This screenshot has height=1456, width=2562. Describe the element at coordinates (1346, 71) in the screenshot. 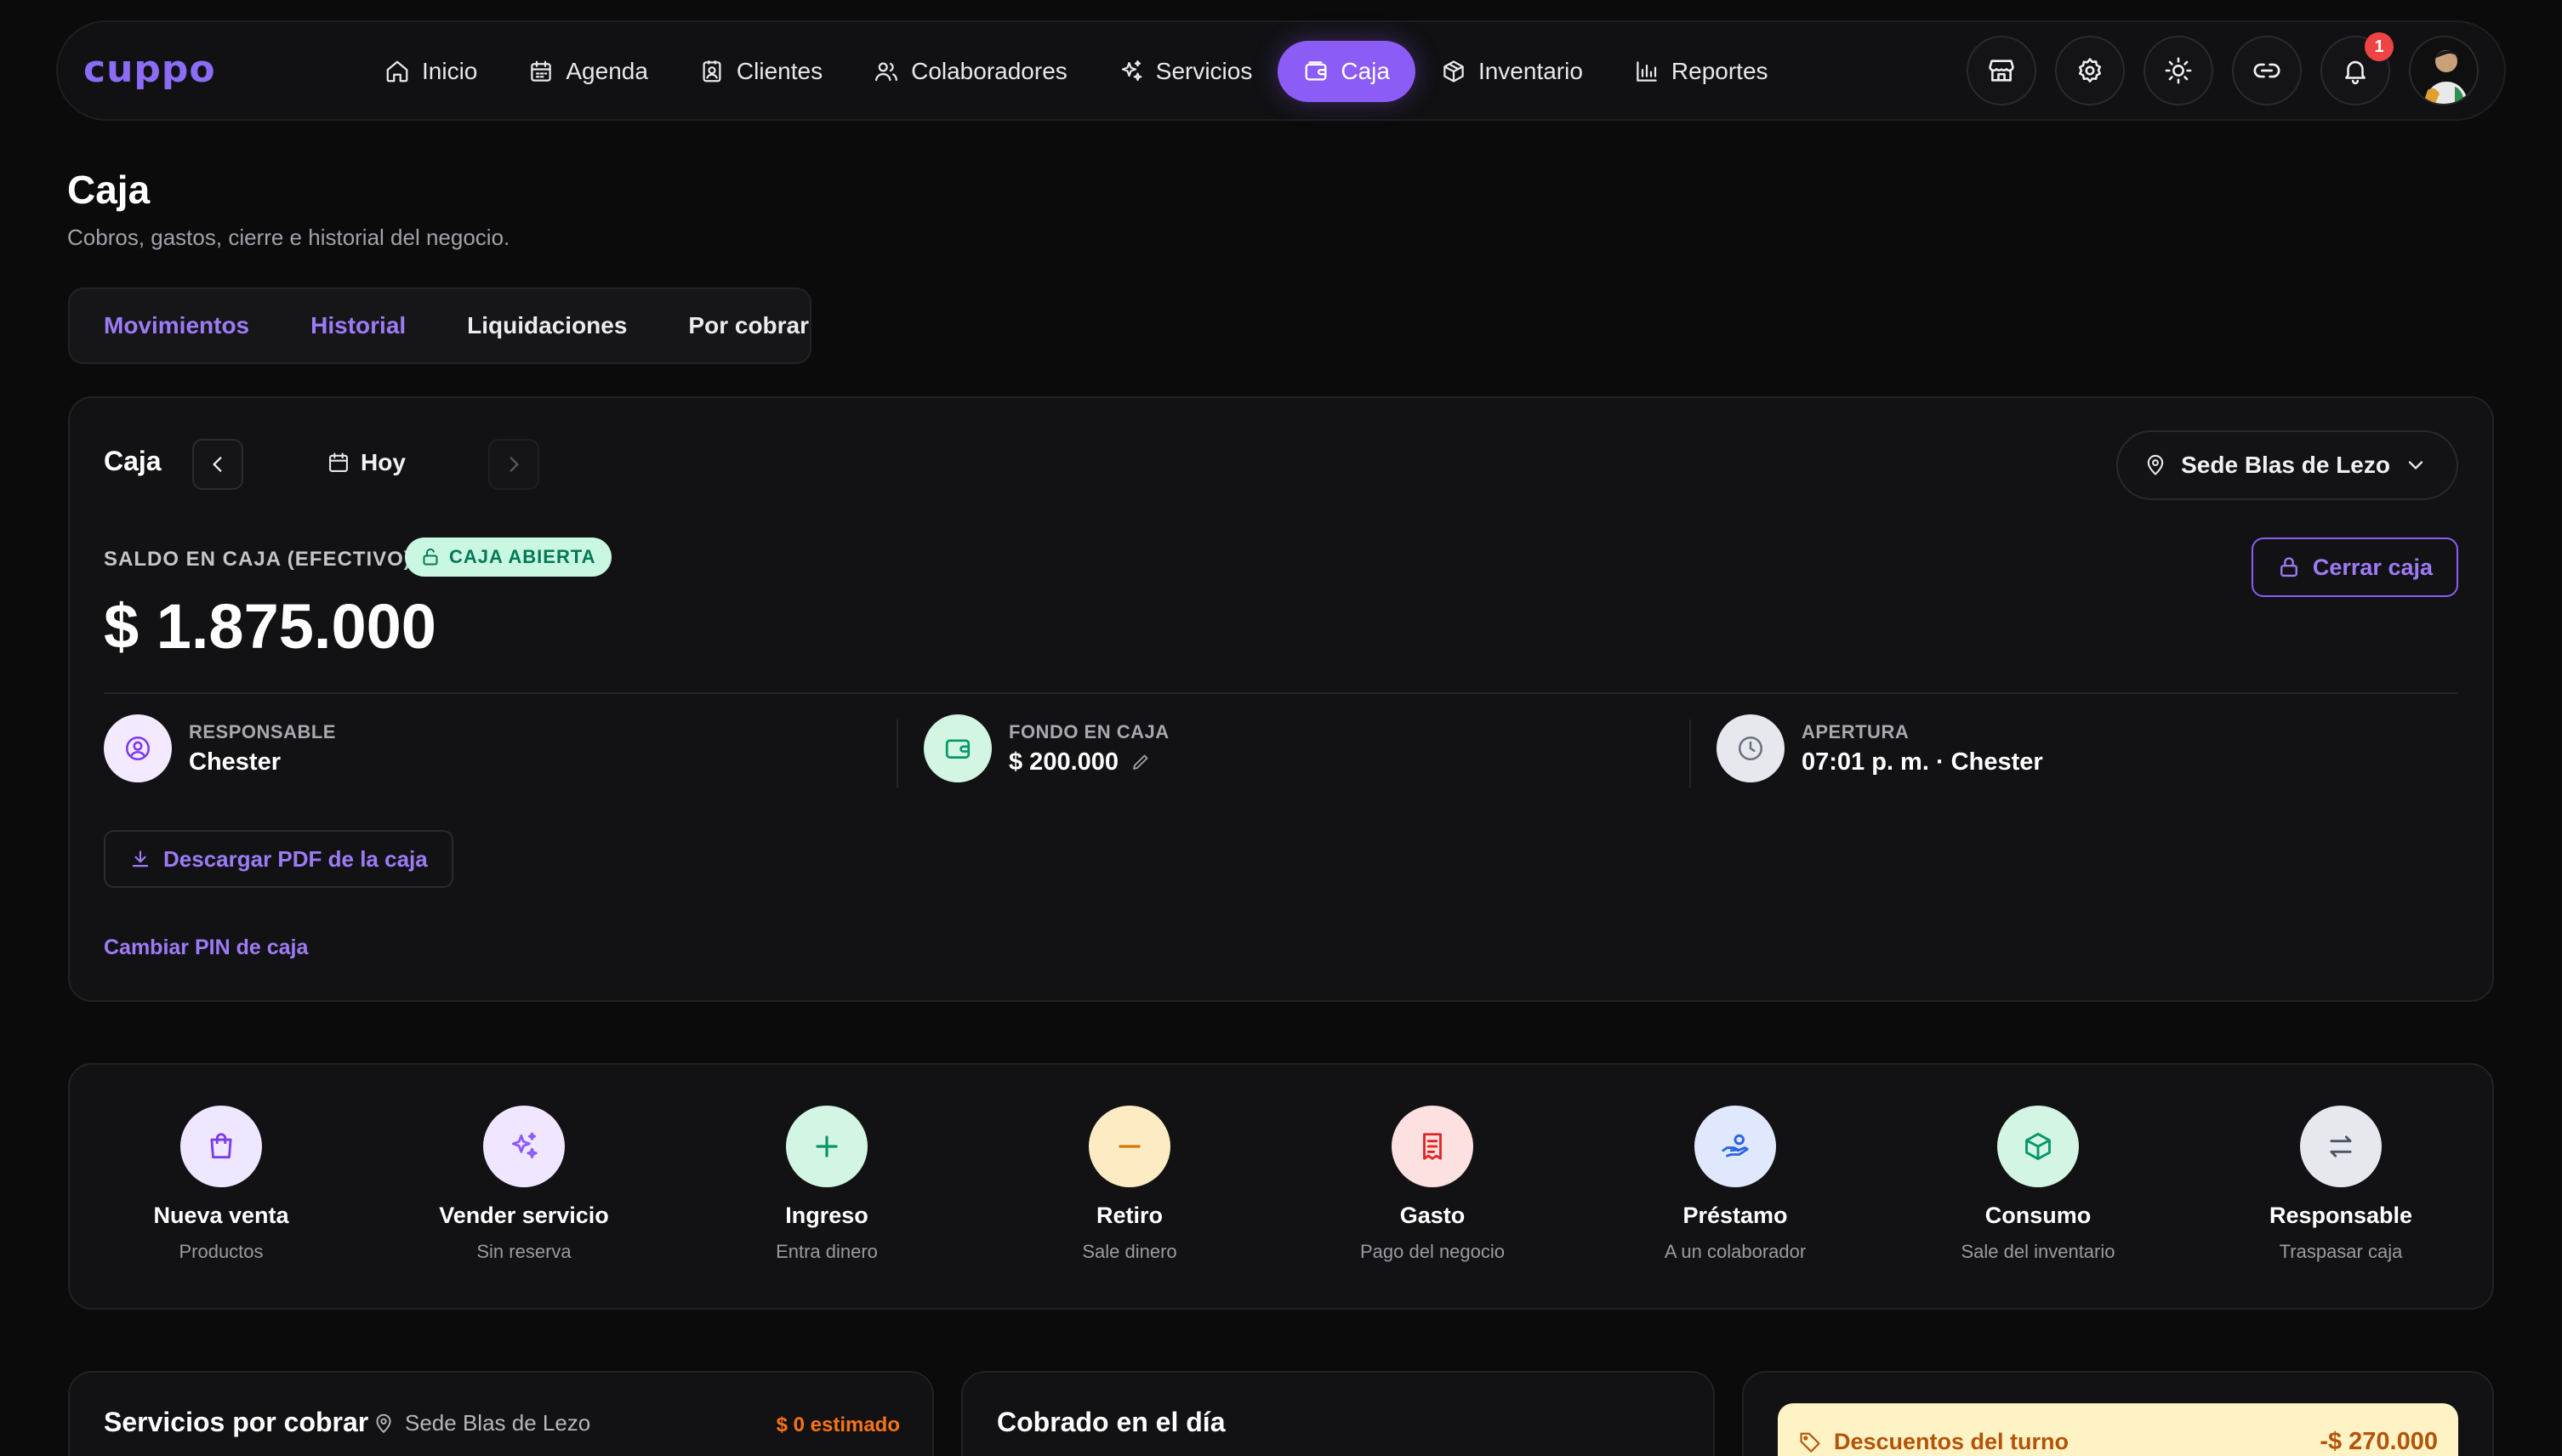

I see `nav-item-caja: Caja` at that location.